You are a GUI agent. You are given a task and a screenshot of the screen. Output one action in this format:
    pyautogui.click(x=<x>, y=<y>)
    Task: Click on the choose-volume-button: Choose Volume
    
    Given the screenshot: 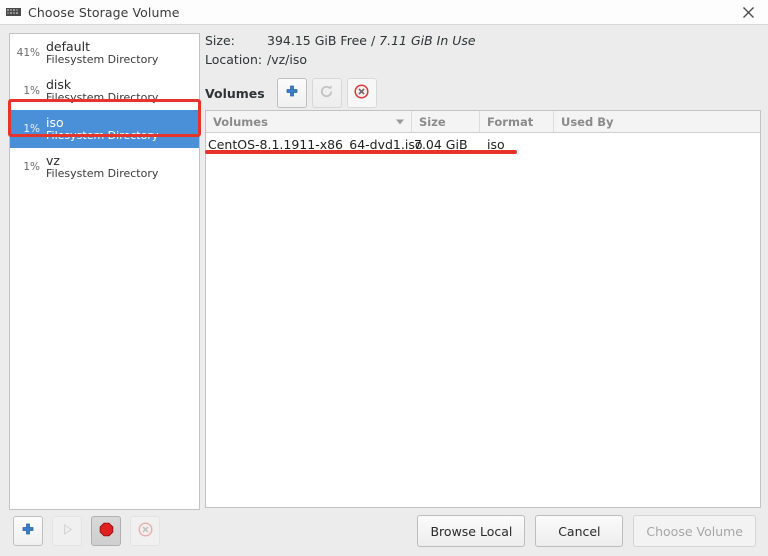 What is the action you would take?
    pyautogui.click(x=694, y=531)
    